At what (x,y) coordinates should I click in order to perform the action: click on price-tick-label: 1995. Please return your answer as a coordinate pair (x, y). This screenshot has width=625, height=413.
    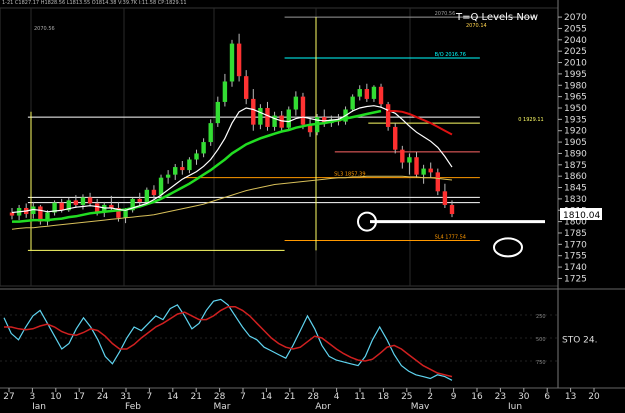
    Looking at the image, I should click on (575, 75).